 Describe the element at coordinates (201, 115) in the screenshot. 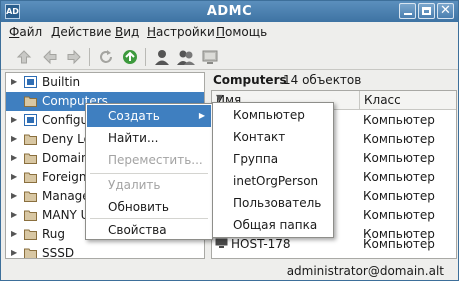

I see `submenu-arrow-icon: ▶` at that location.